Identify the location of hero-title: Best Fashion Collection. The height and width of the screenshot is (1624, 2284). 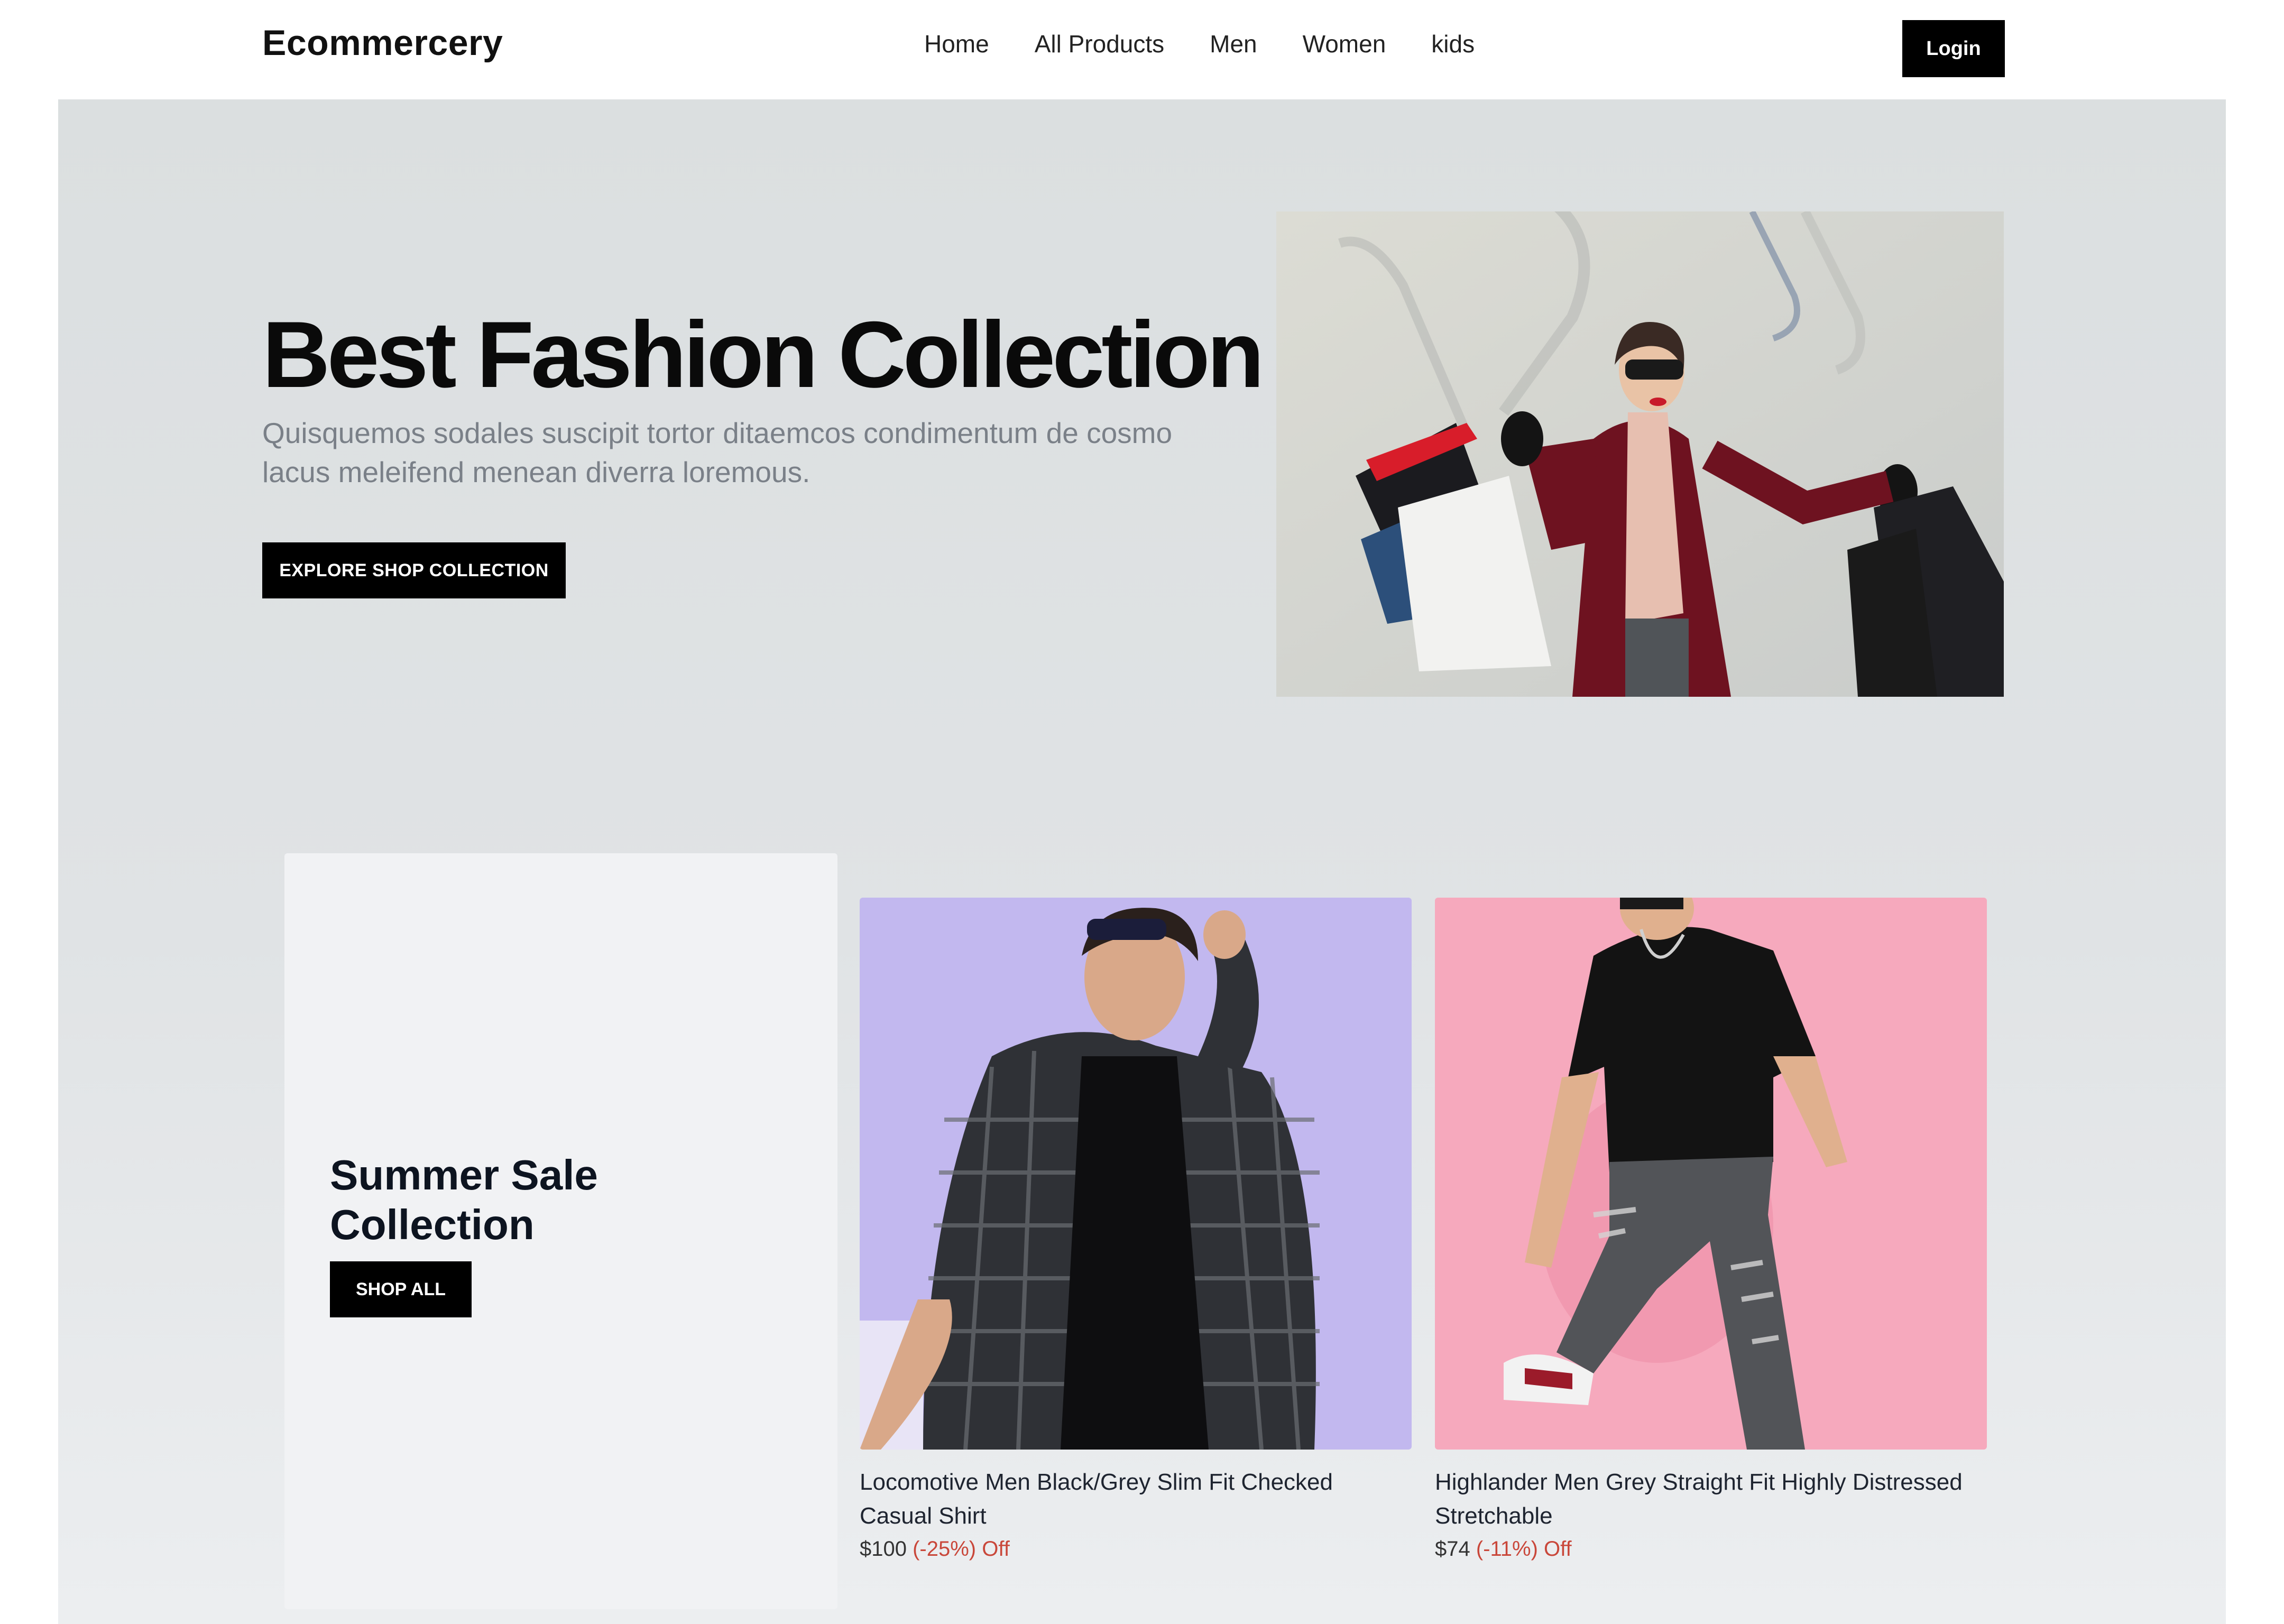
(763, 354).